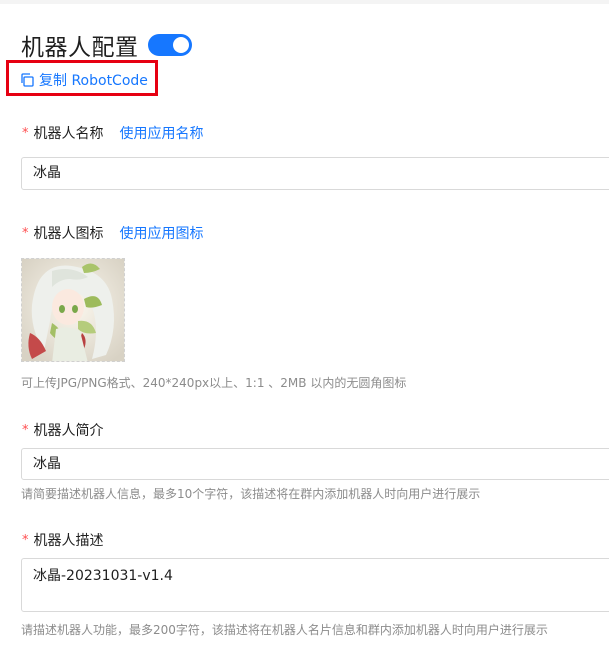 This screenshot has height=656, width=609. What do you see at coordinates (304, 2) in the screenshot?
I see `top-divider` at bounding box center [304, 2].